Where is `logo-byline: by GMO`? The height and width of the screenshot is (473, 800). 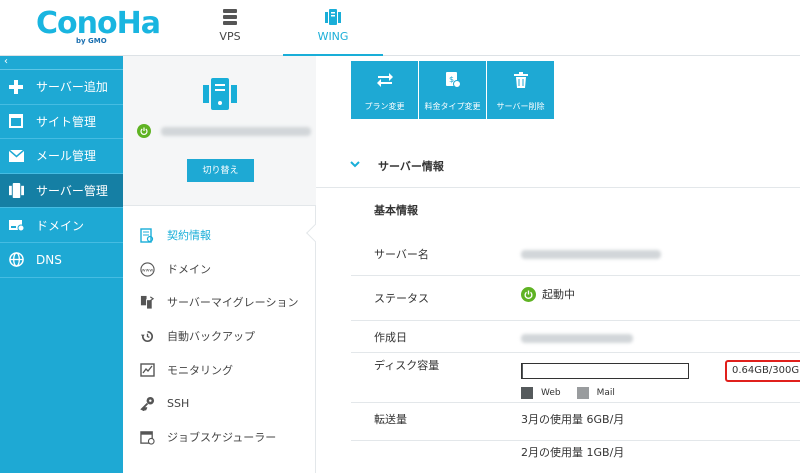
logo-byline: by GMO is located at coordinates (91, 41).